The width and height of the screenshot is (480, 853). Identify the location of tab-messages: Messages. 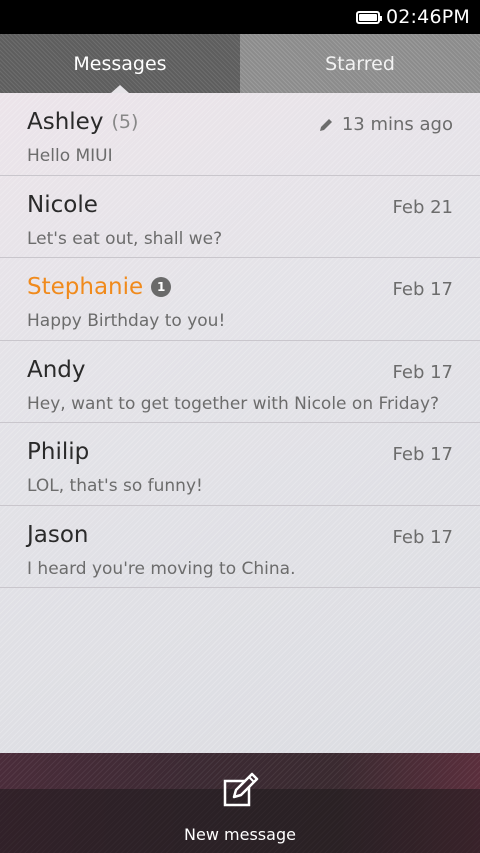
(120, 63).